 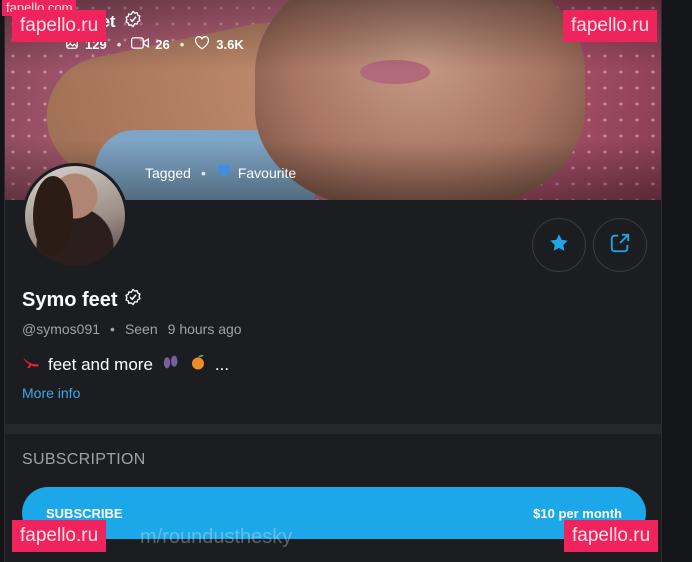 What do you see at coordinates (59, 26) in the screenshot?
I see `watermark-top-left: fapello.ru` at bounding box center [59, 26].